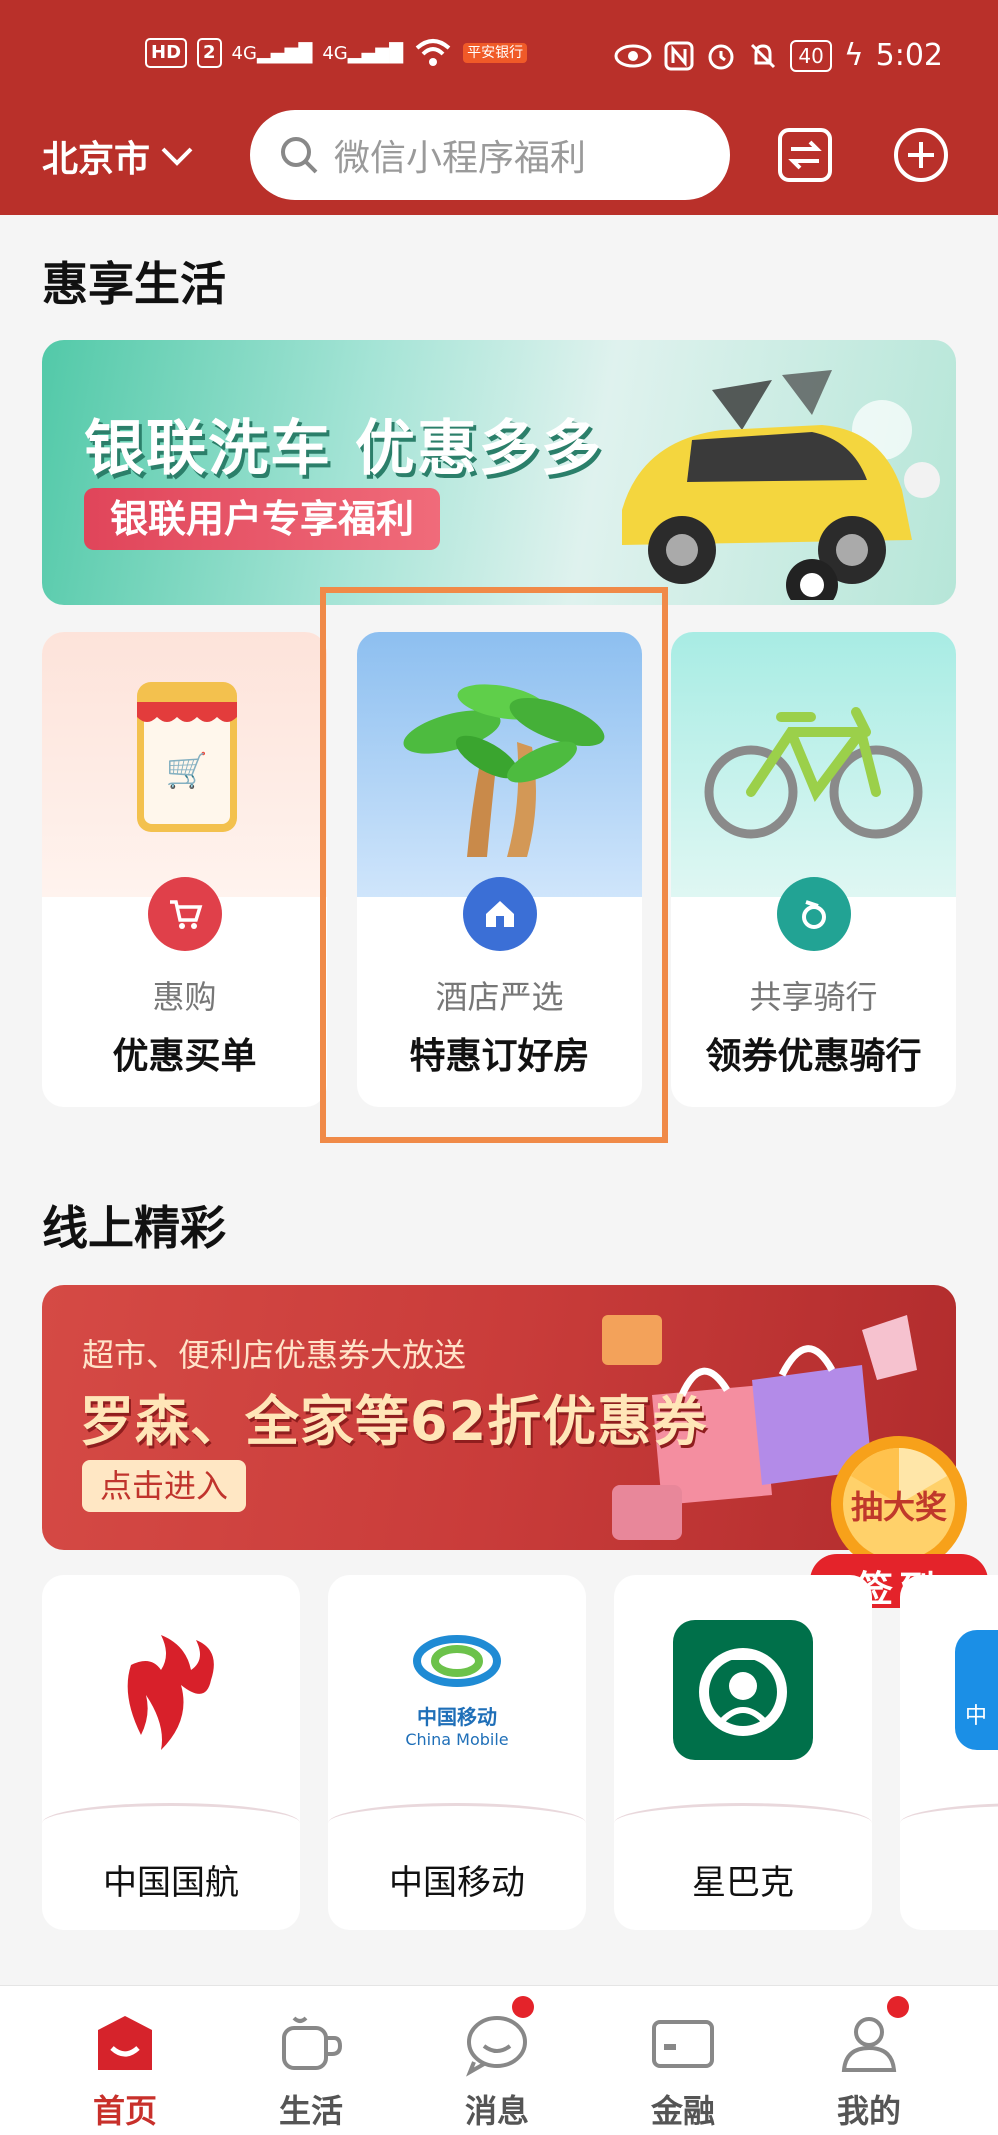 This screenshot has height=2135, width=998. Describe the element at coordinates (96, 159) in the screenshot. I see `city-label: 北京市` at that location.